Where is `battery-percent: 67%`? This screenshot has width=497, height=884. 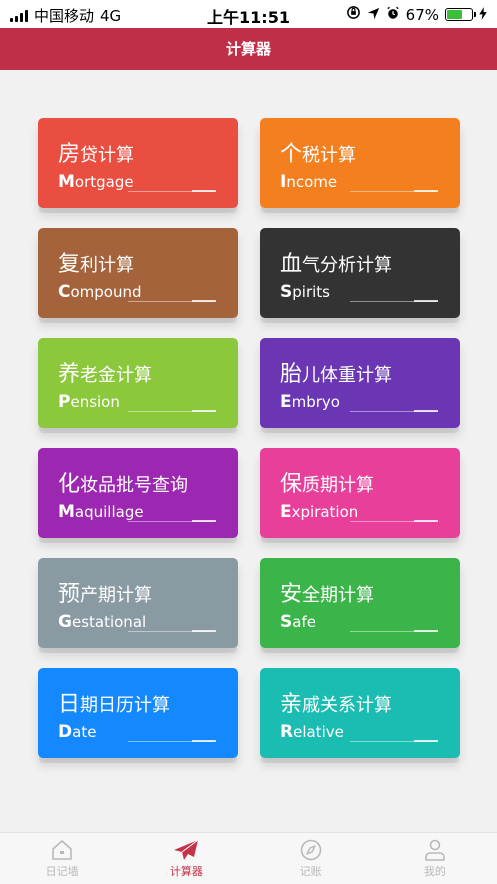 battery-percent: 67% is located at coordinates (422, 14).